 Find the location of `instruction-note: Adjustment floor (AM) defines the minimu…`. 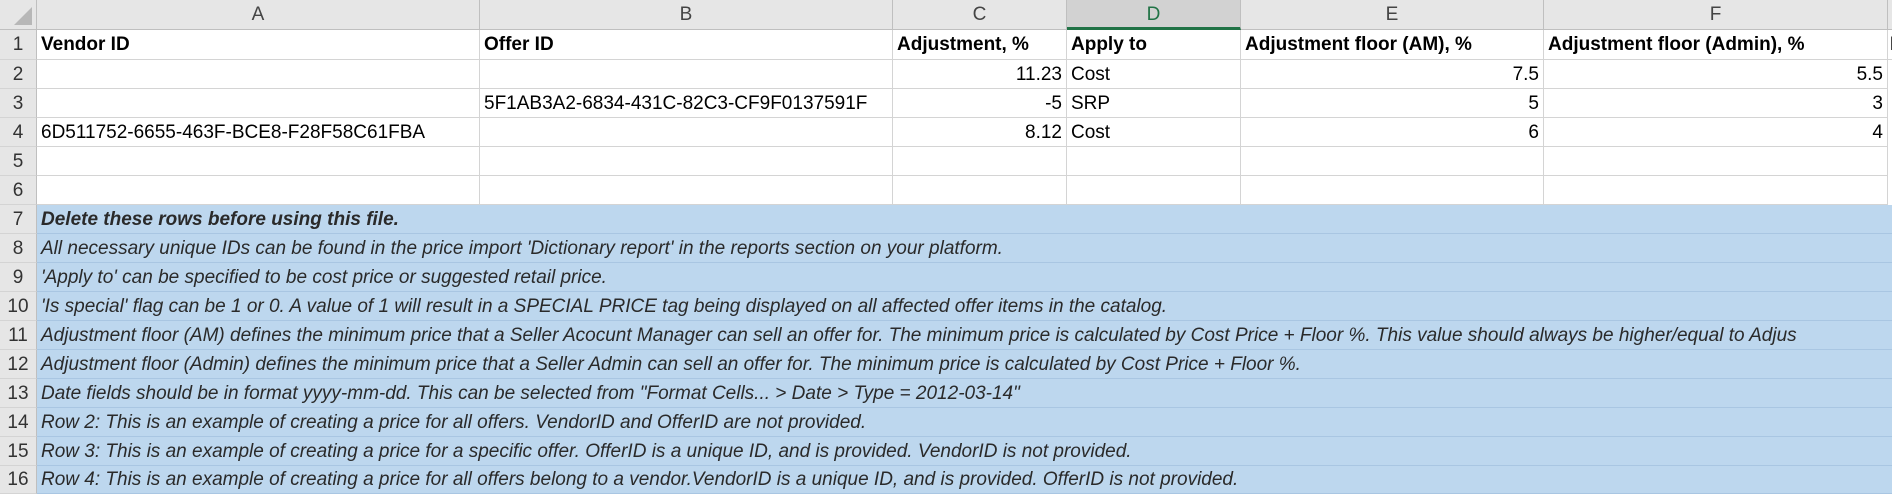

instruction-note: Adjustment floor (AM) defines the minimu… is located at coordinates (964, 335).